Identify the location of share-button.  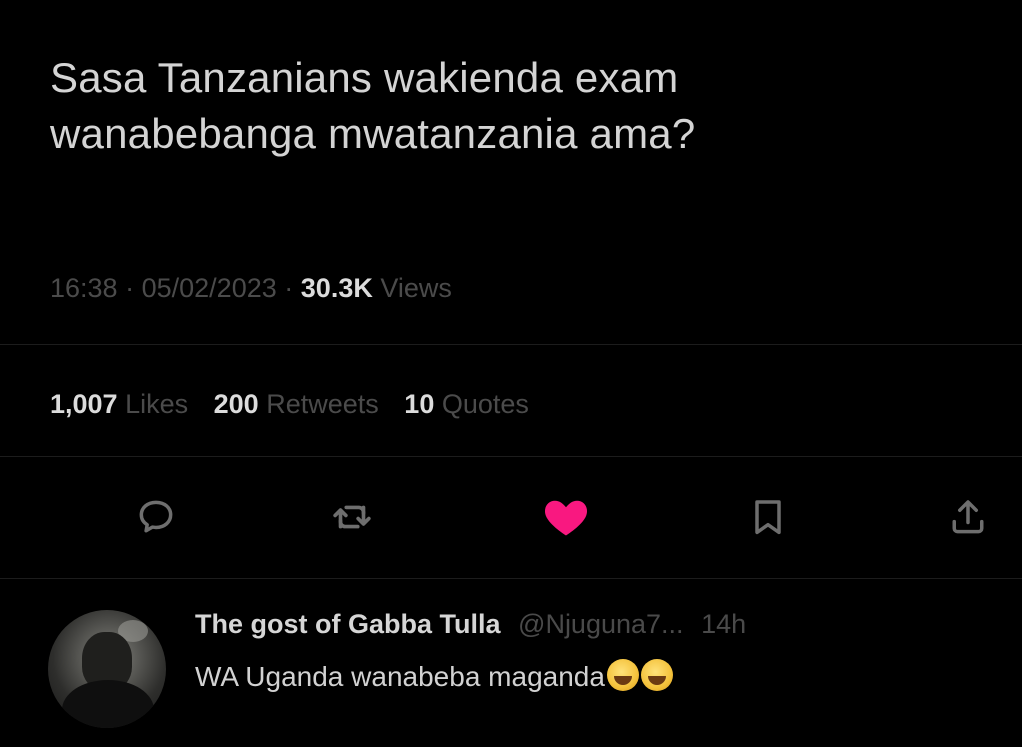
(968, 517).